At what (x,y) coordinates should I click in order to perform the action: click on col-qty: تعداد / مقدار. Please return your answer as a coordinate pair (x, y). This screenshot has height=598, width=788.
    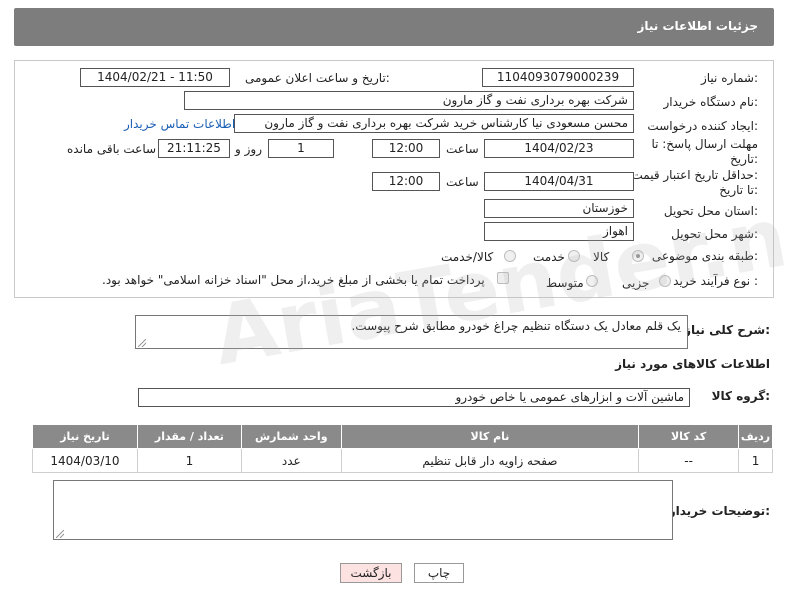
    Looking at the image, I should click on (189, 436).